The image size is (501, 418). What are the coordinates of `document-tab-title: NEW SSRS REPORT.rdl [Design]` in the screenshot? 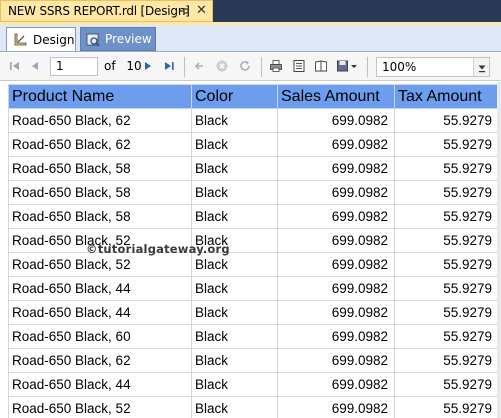 It's located at (99, 11).